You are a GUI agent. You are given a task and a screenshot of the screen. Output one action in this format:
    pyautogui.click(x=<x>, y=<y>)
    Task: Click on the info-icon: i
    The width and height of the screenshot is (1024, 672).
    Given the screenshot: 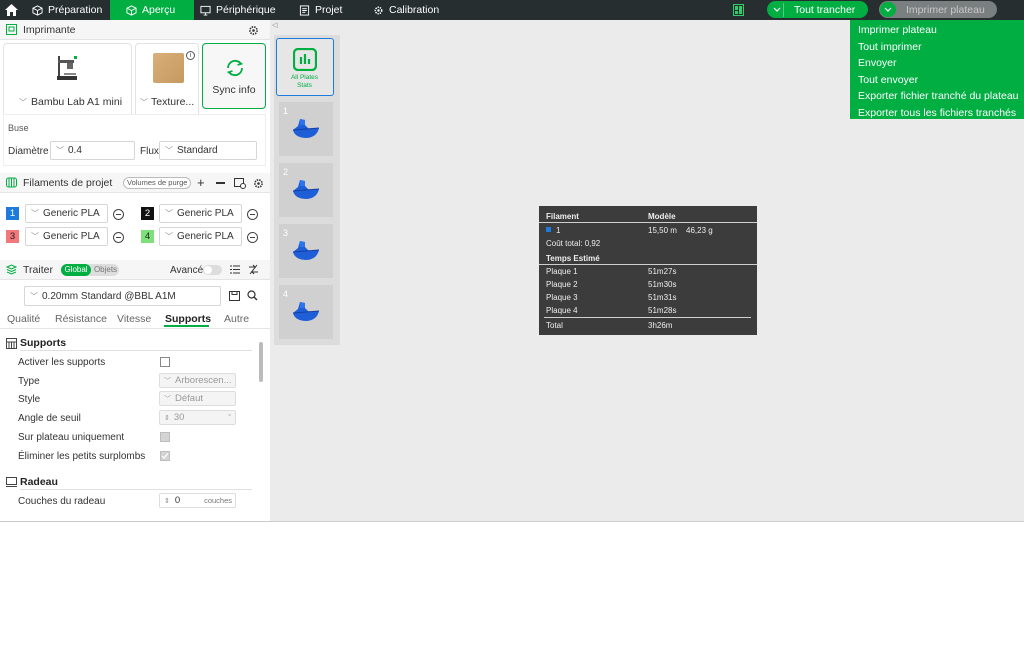 What is the action you would take?
    pyautogui.click(x=190, y=55)
    